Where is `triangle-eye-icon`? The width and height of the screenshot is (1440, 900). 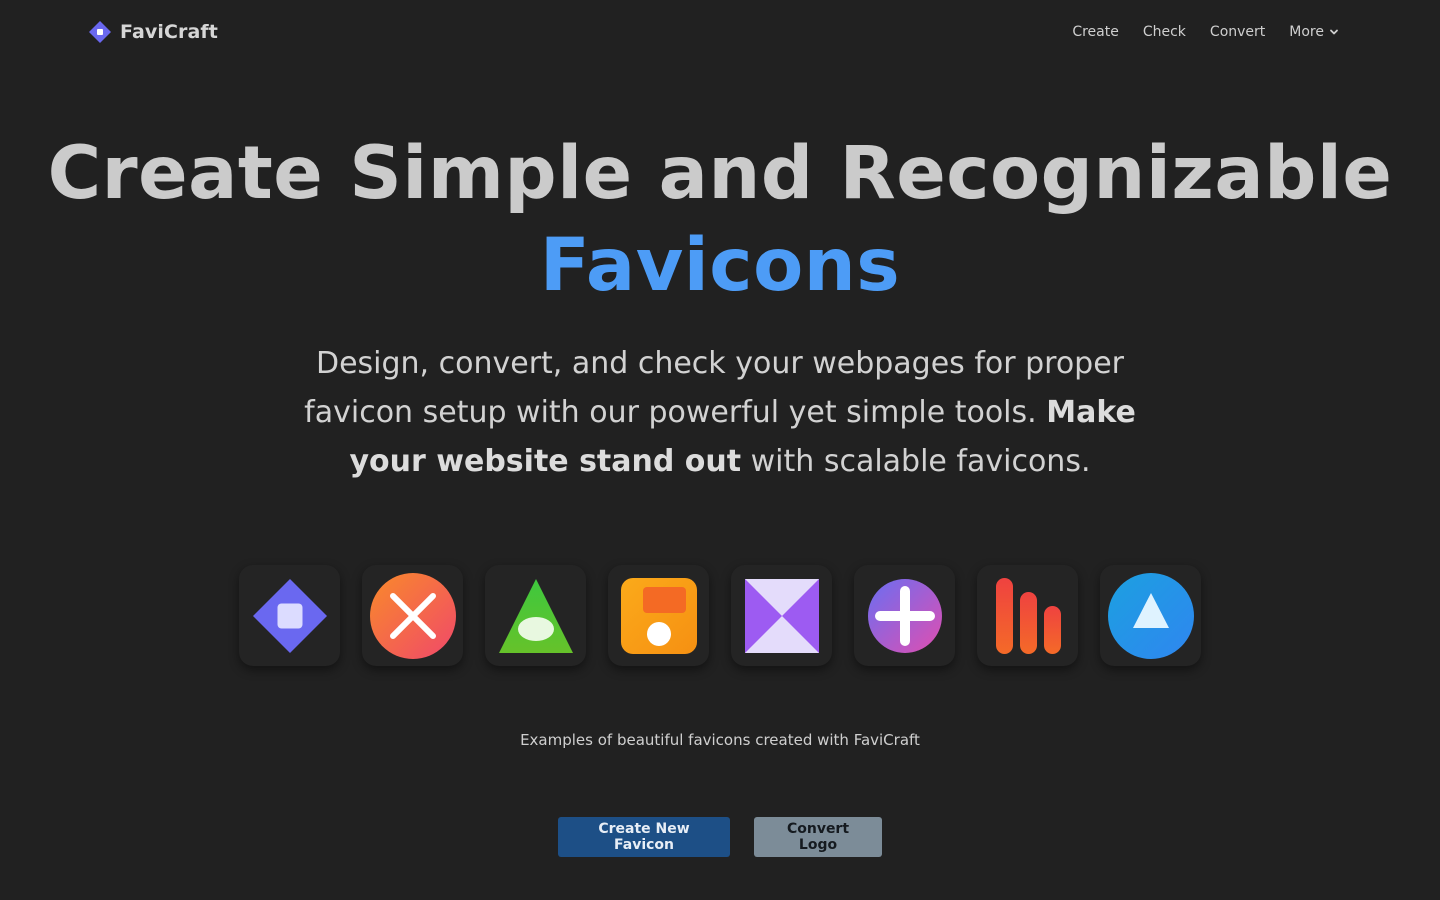
triangle-eye-icon is located at coordinates (535, 615).